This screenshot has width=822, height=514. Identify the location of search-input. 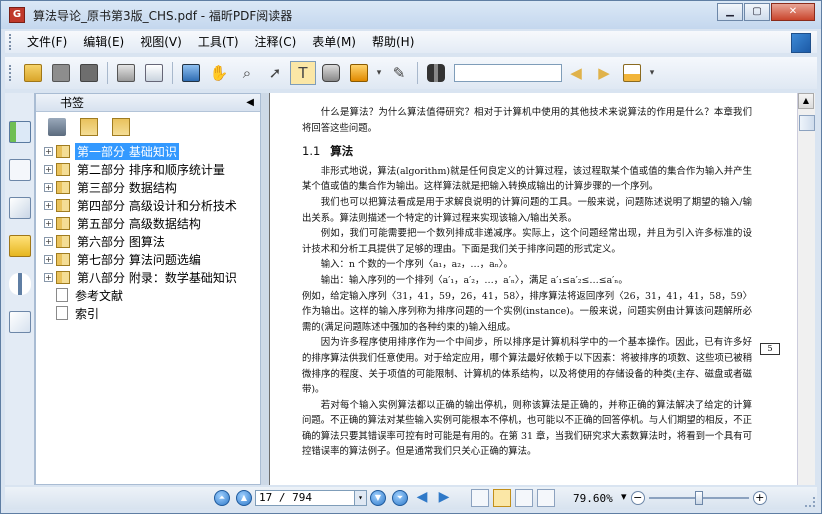
(508, 73).